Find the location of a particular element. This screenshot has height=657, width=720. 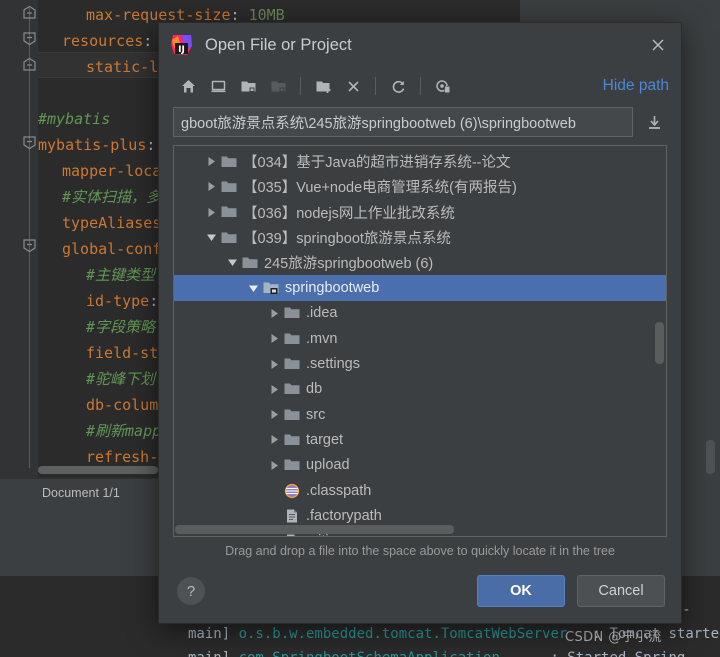

tree-item-label: src is located at coordinates (316, 414).